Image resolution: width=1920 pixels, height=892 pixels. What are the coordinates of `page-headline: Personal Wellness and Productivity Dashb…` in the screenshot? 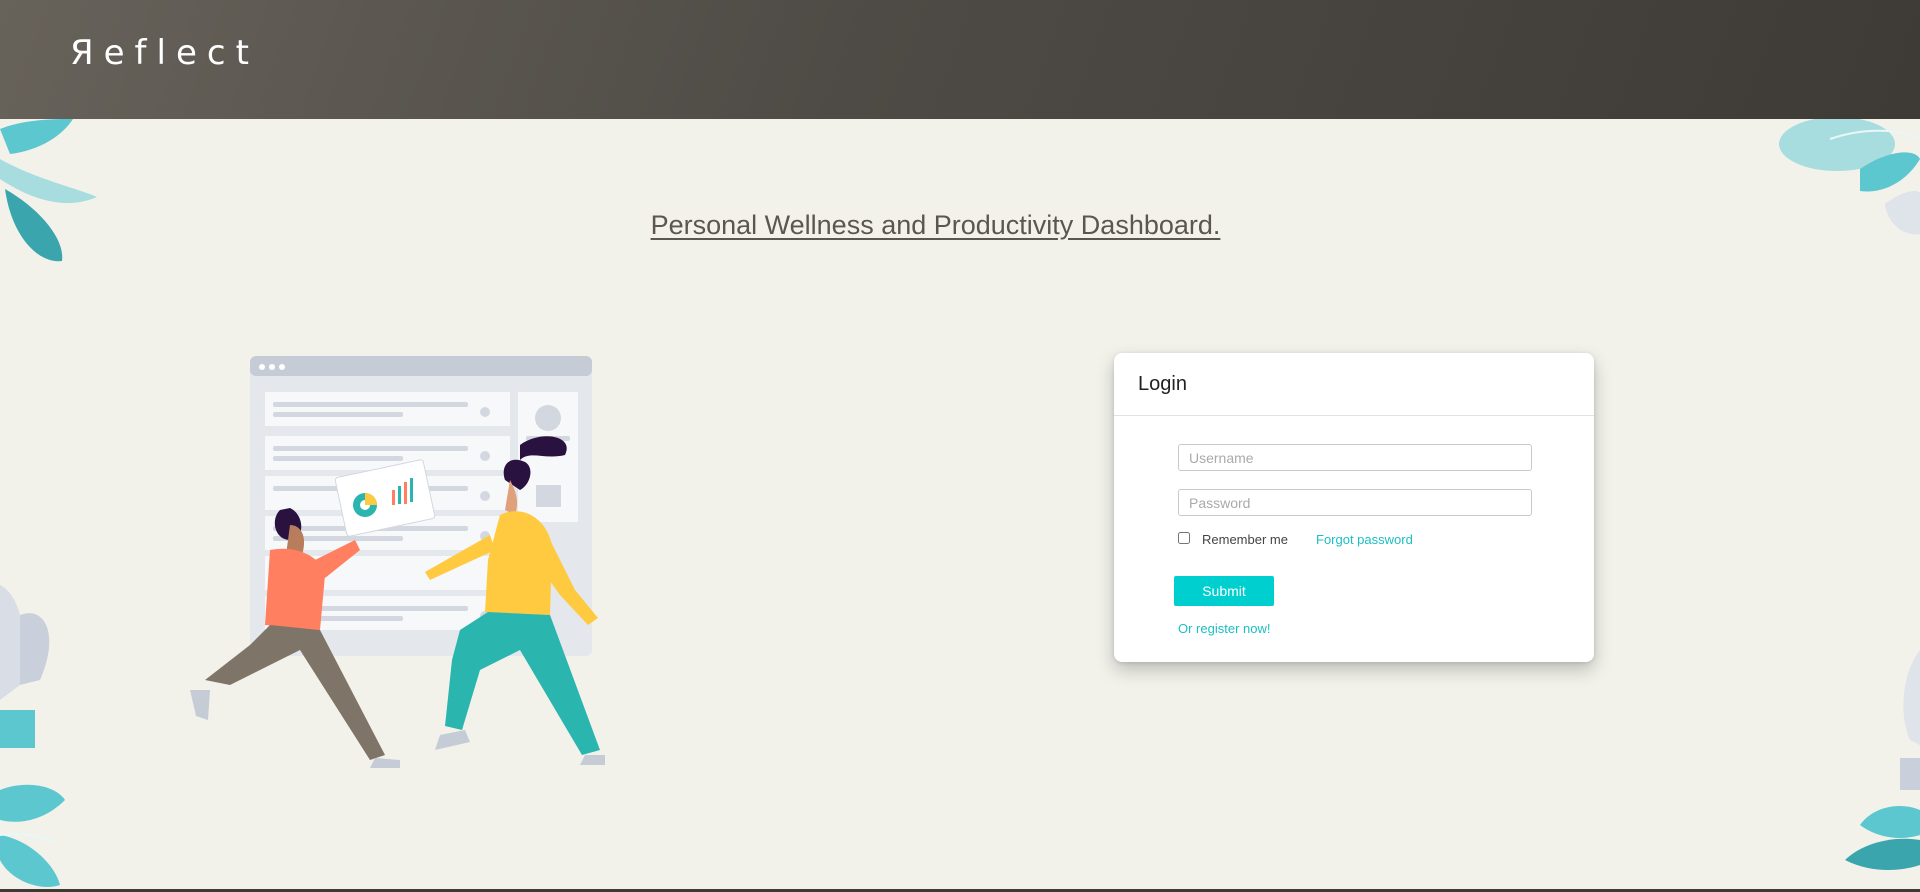 It's located at (935, 225).